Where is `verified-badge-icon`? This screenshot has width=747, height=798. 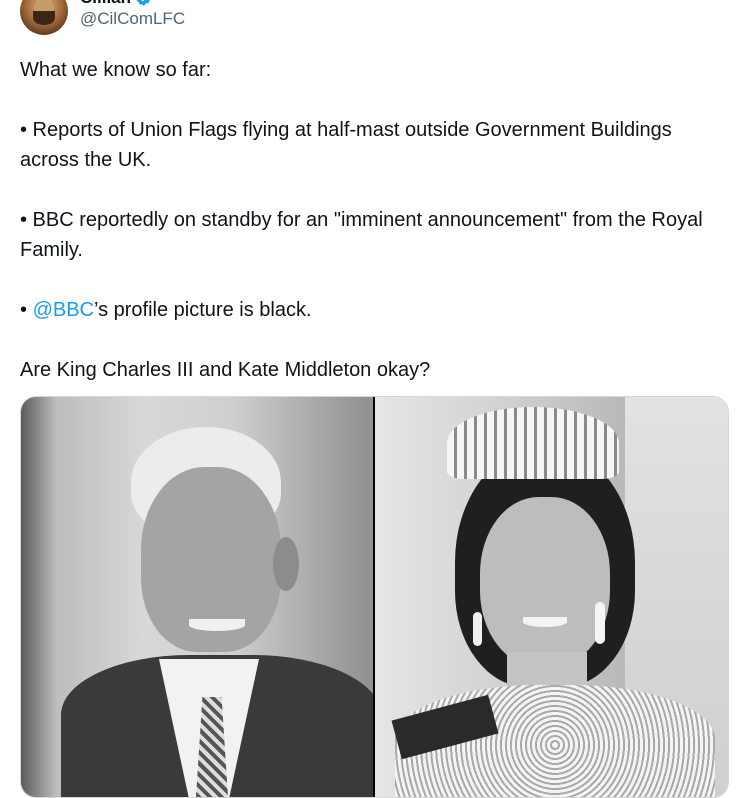
verified-badge-icon is located at coordinates (143, 3).